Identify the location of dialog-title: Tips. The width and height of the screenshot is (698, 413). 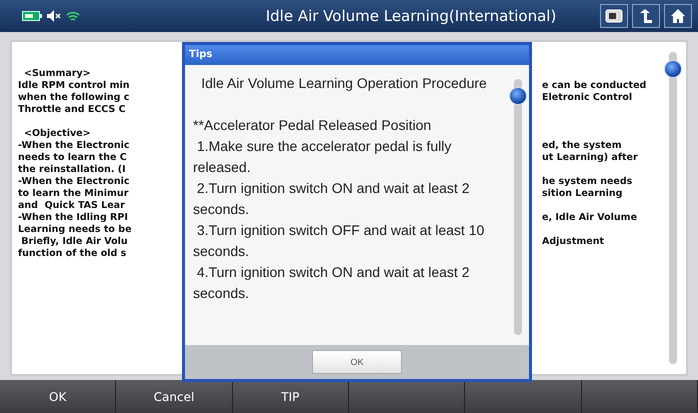
(357, 55).